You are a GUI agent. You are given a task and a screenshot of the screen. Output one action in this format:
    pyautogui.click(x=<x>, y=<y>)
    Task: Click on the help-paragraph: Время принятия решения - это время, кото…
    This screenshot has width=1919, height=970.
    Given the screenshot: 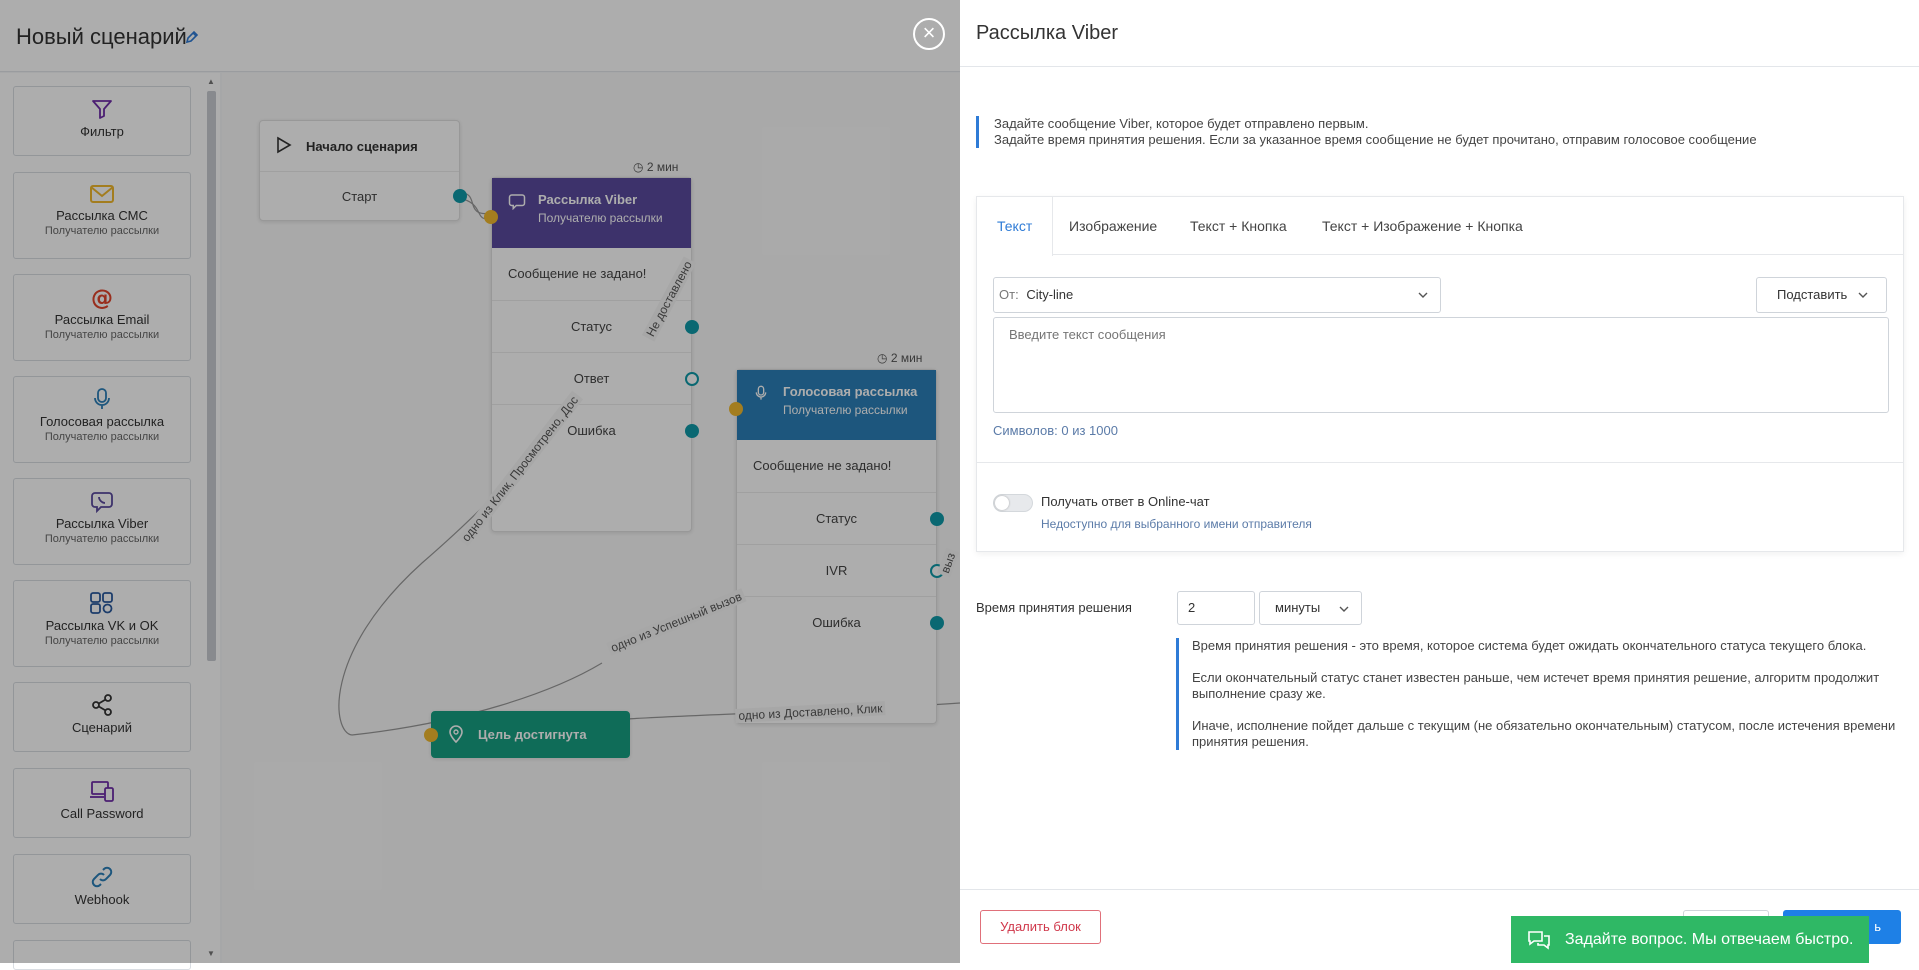 What is the action you would take?
    pyautogui.click(x=1529, y=645)
    